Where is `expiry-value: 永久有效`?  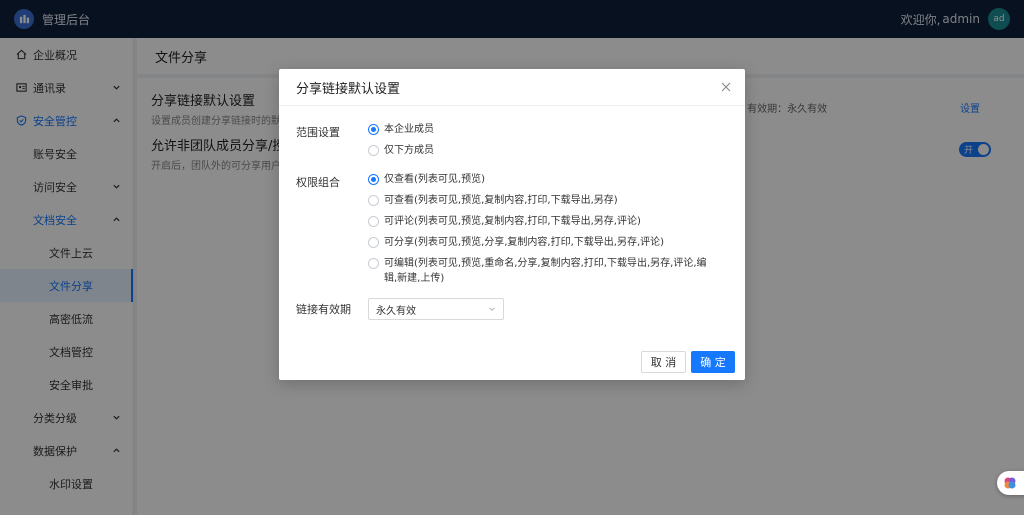
expiry-value: 永久有效 is located at coordinates (396, 311).